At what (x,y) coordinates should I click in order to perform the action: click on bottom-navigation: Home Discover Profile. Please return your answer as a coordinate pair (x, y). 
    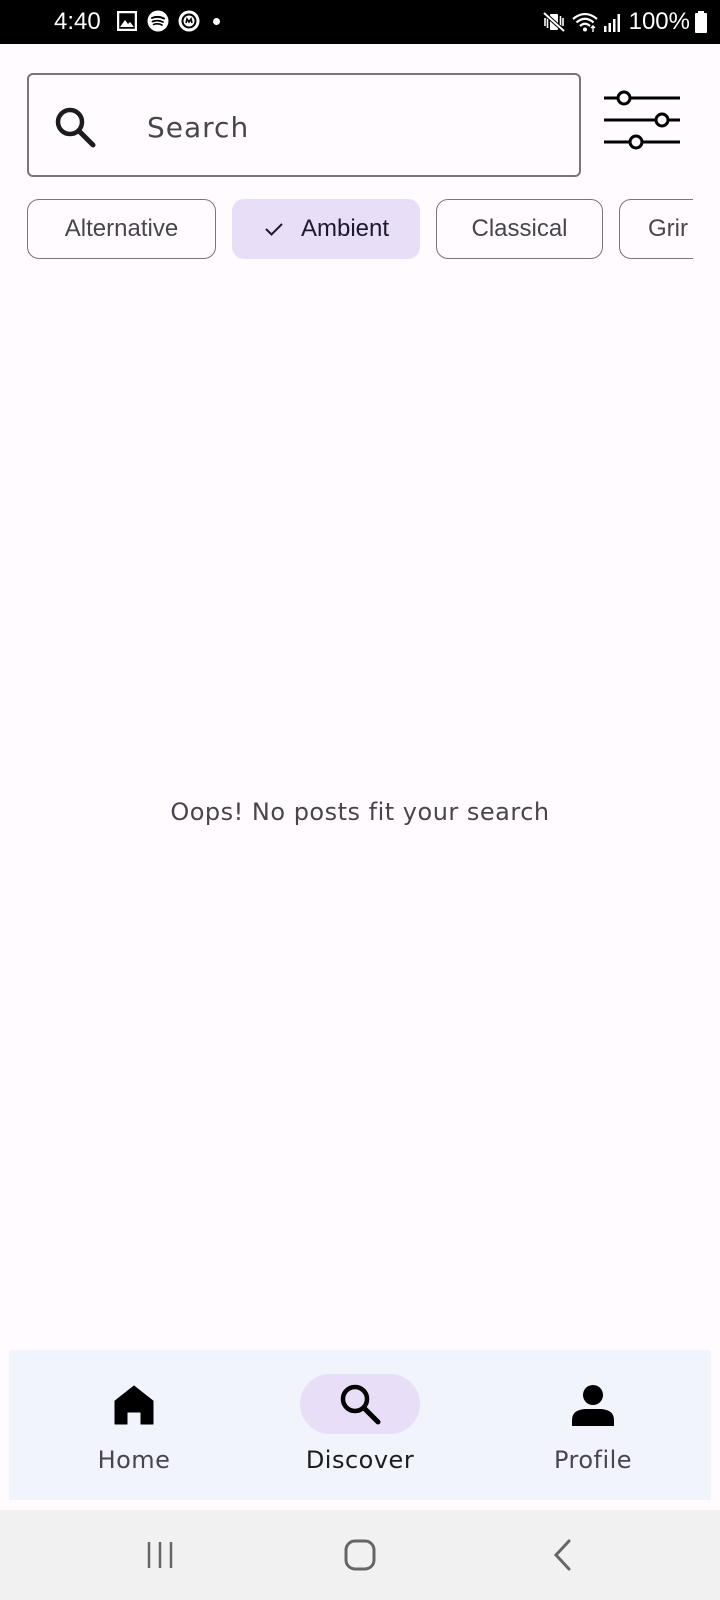
    Looking at the image, I should click on (360, 1425).